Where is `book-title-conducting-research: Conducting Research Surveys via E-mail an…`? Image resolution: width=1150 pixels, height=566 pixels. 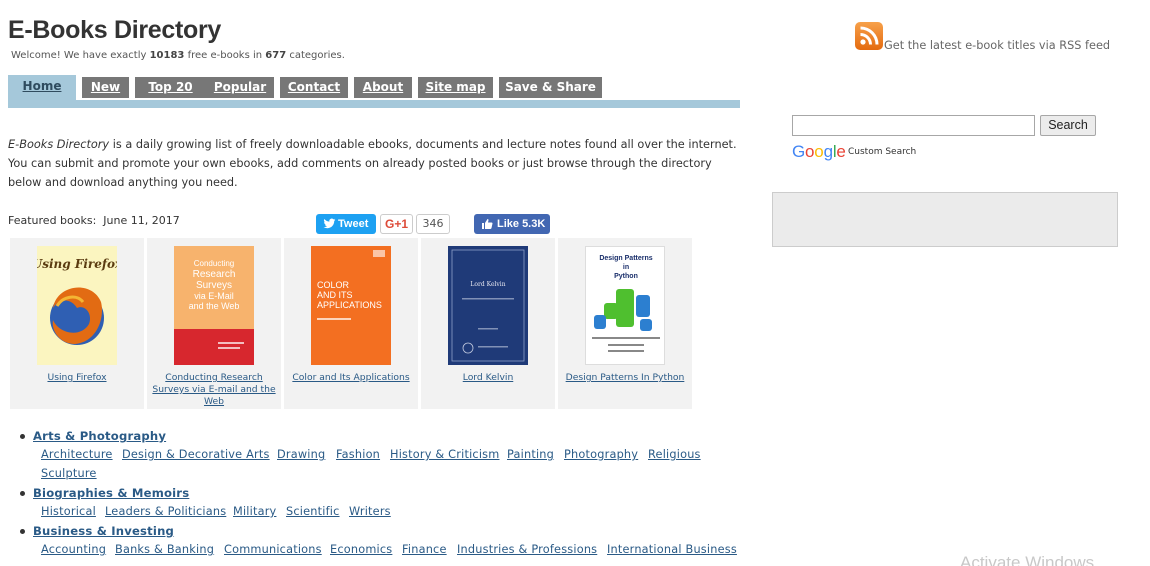 book-title-conducting-research: Conducting Research Surveys via E-mail an… is located at coordinates (214, 390).